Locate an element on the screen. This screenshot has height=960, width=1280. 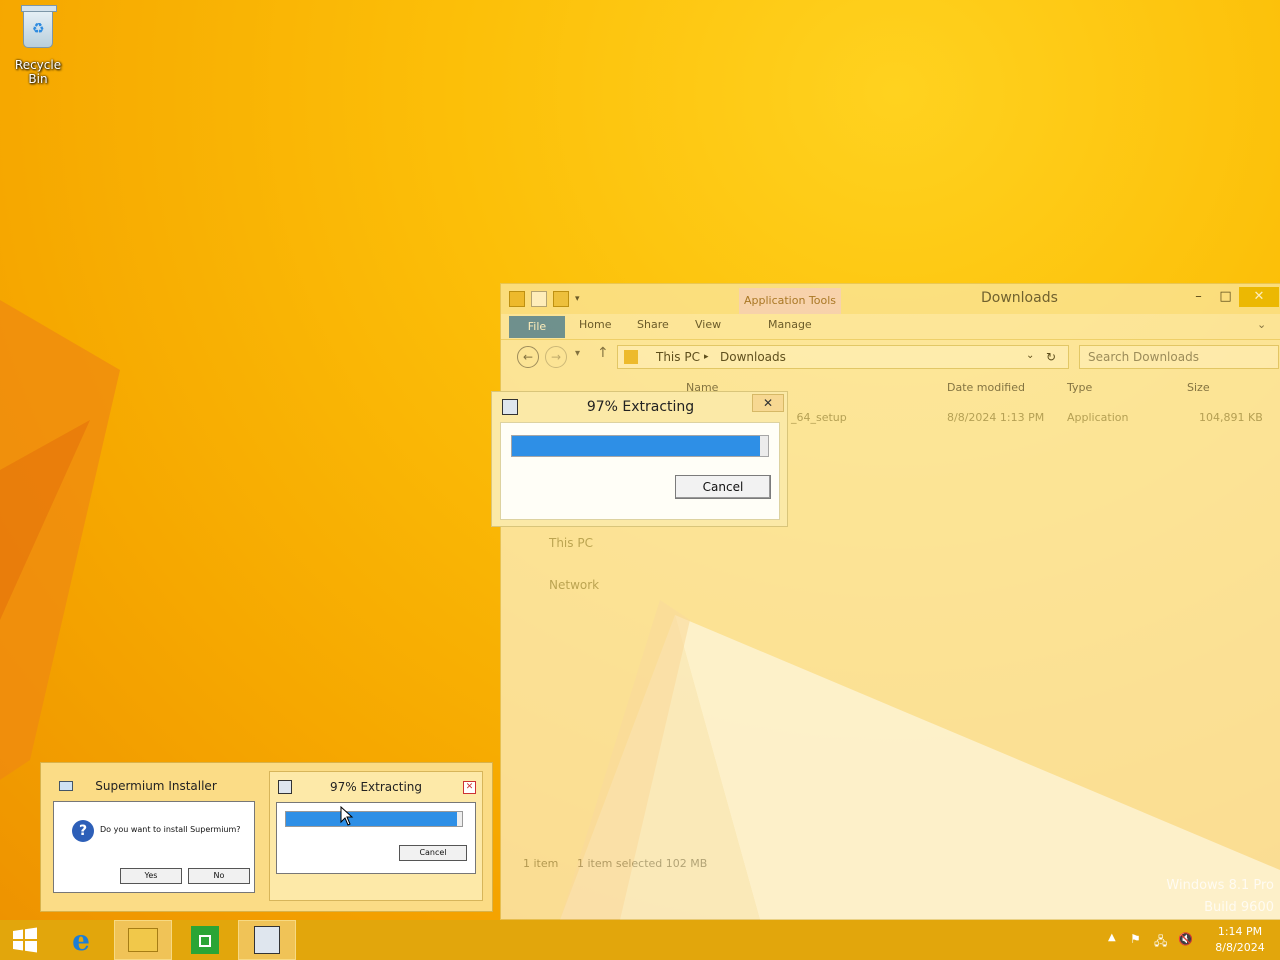
address-bar: This PC ▸ Downloads ⌄ ↻ is located at coordinates (843, 357).